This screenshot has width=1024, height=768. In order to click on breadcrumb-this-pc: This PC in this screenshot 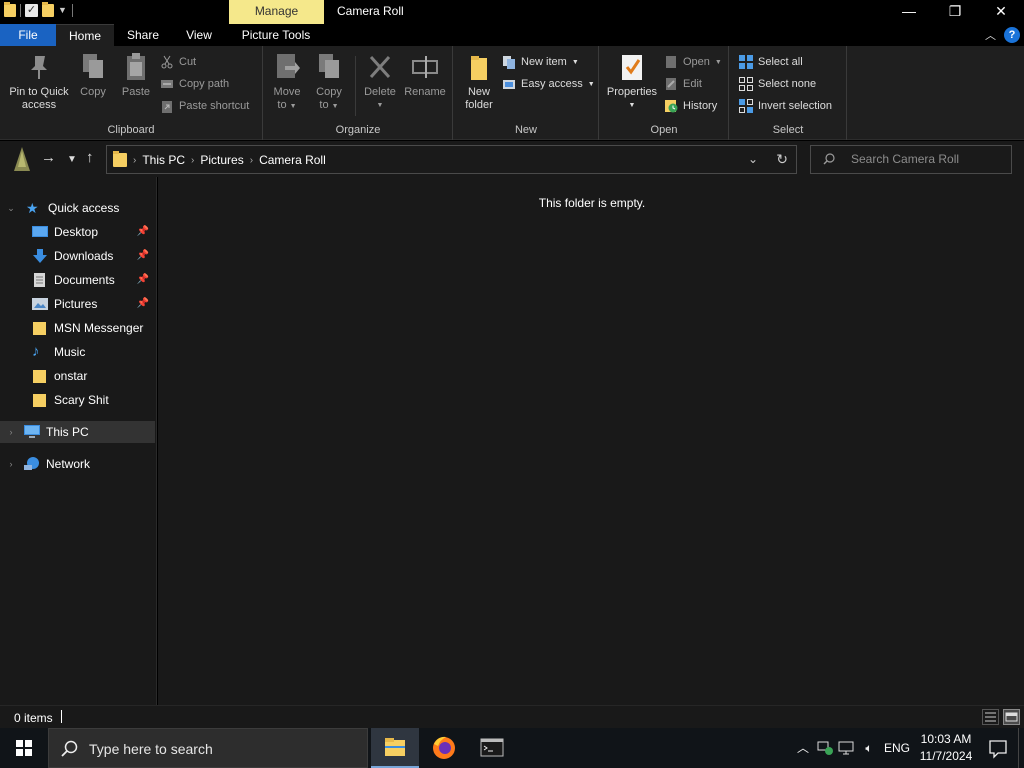, I will do `click(163, 160)`.